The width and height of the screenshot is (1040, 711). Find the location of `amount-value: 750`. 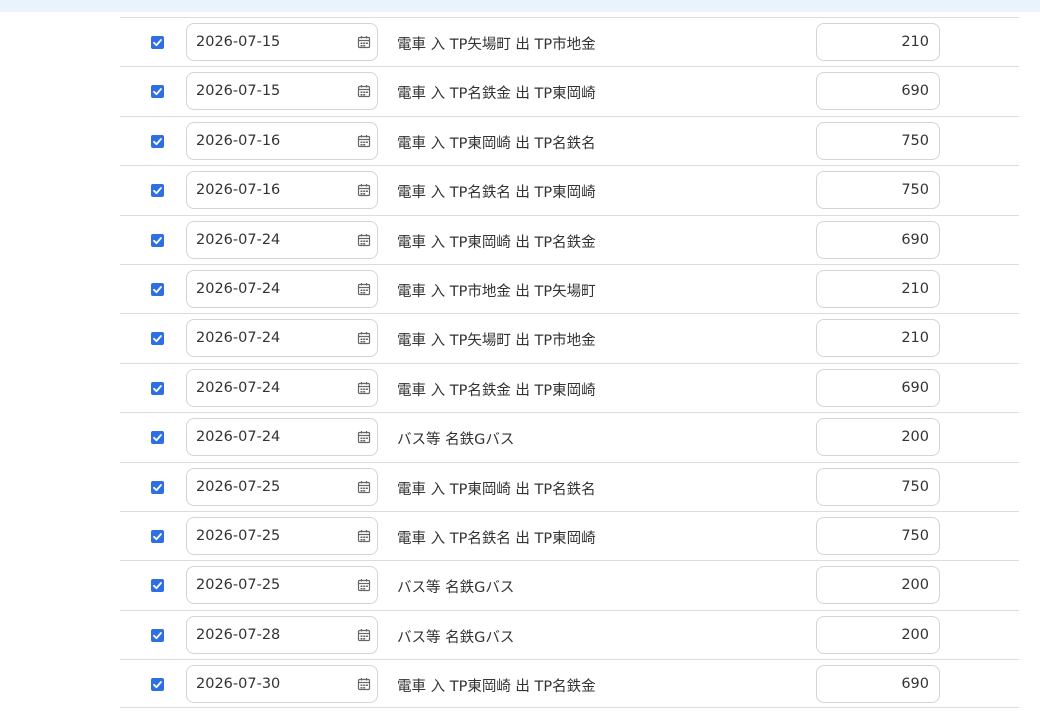

amount-value: 750 is located at coordinates (915, 486).